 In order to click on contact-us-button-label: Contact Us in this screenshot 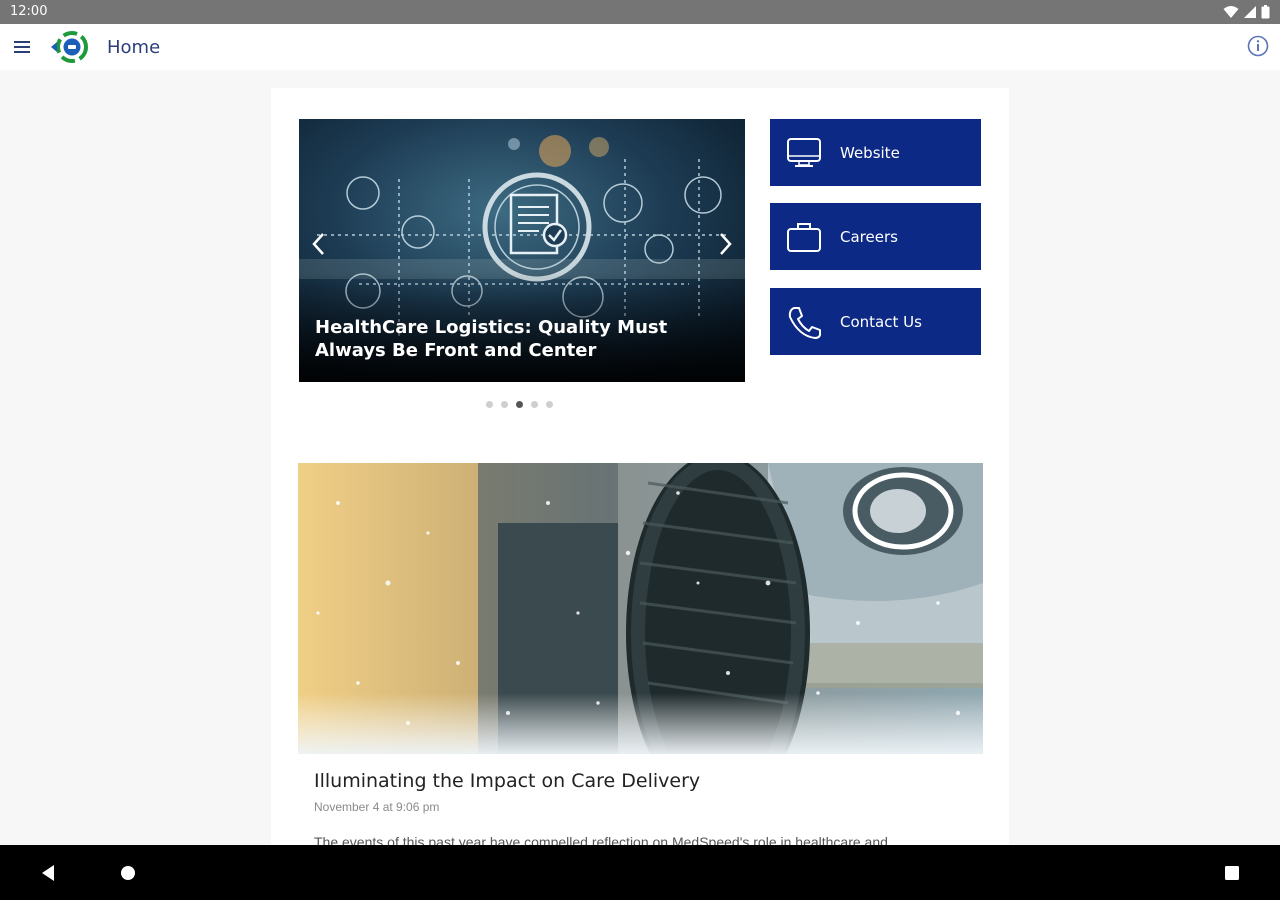, I will do `click(881, 321)`.